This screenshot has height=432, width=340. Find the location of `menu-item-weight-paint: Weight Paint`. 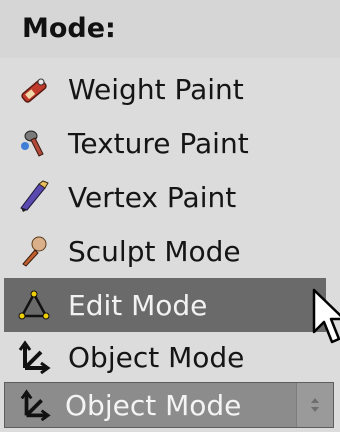

menu-item-weight-paint: Weight Paint is located at coordinates (170, 89).